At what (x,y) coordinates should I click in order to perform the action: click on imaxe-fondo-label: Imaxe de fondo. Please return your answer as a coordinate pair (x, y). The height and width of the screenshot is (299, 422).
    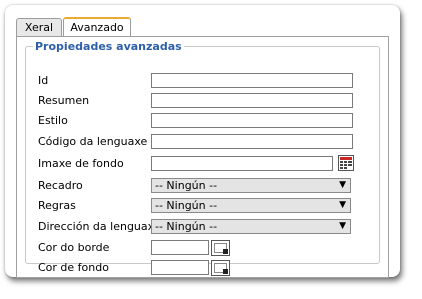
    Looking at the image, I should click on (81, 163).